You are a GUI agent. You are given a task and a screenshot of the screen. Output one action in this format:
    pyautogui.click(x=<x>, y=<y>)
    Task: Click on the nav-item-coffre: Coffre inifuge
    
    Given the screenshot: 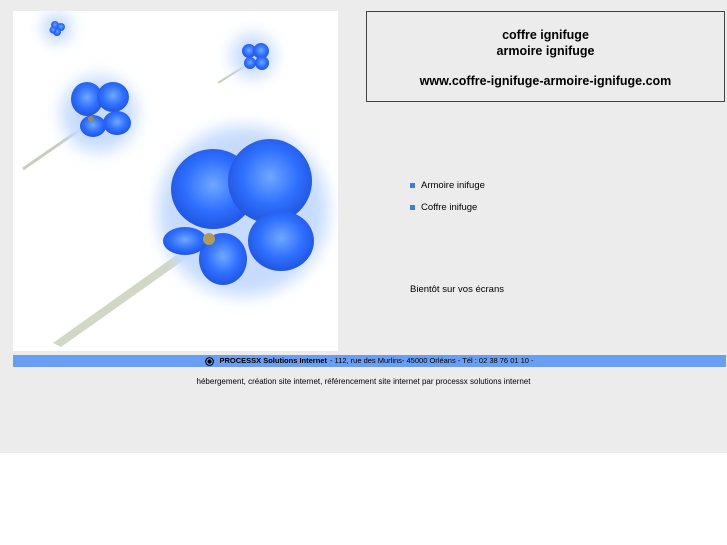 What is the action you would take?
    pyautogui.click(x=447, y=207)
    